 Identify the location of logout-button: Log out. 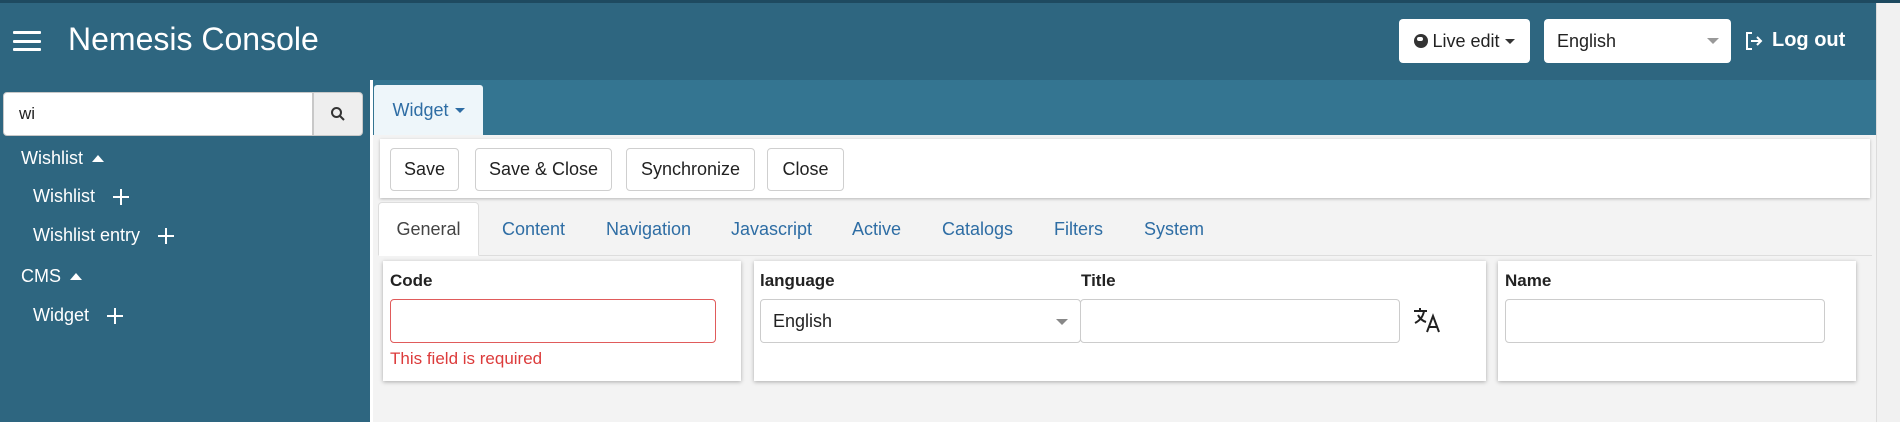
(1794, 40).